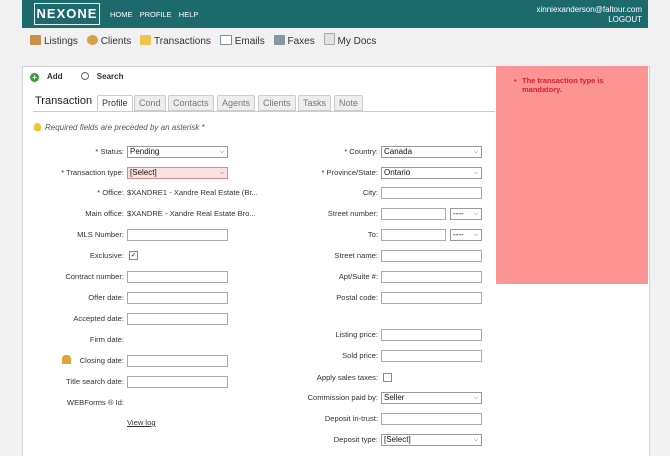  I want to click on postal-code-label: Postal code:, so click(357, 297).